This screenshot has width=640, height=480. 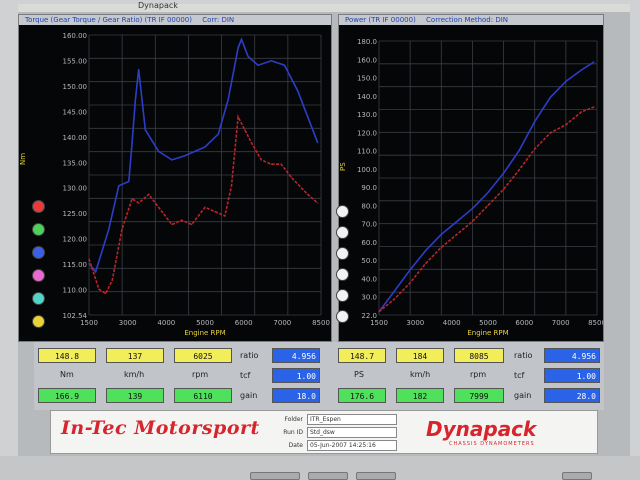 What do you see at coordinates (75, 61) in the screenshot?
I see `y-tick-label: 155.00` at bounding box center [75, 61].